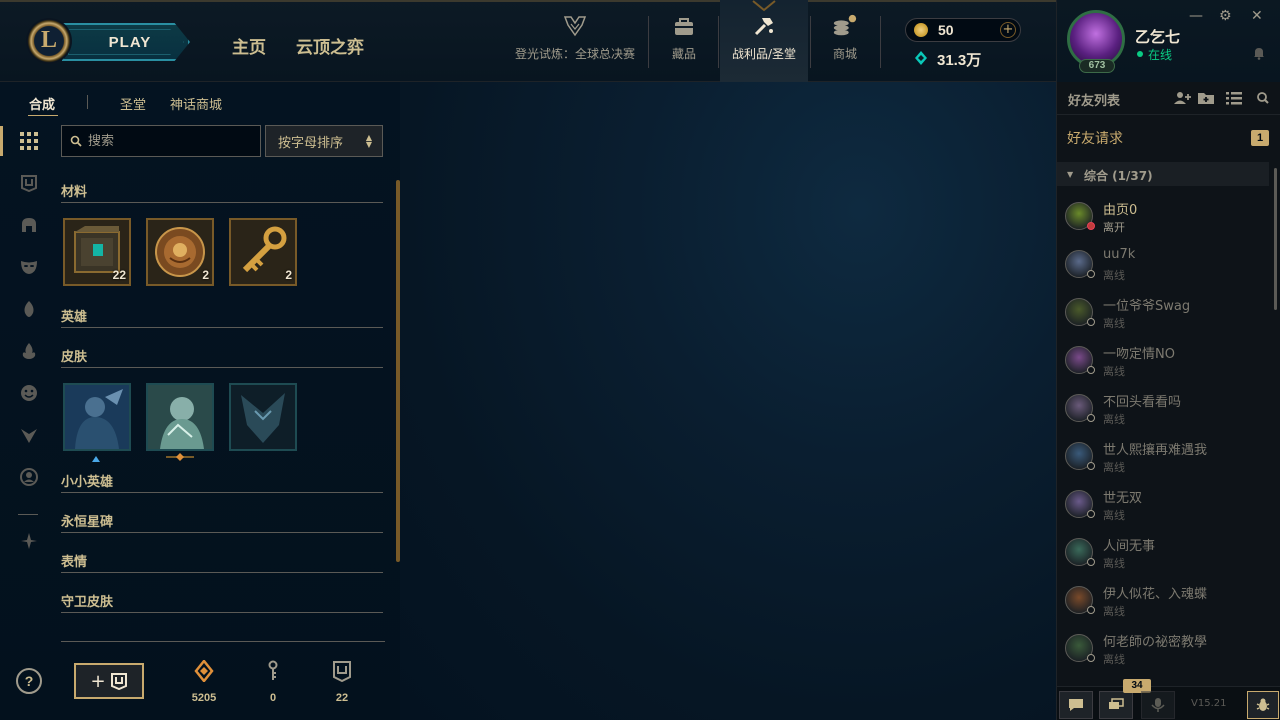 The image size is (1280, 720). Describe the element at coordinates (1164, 264) in the screenshot. I see `friend-row: uu7k 离线` at that location.